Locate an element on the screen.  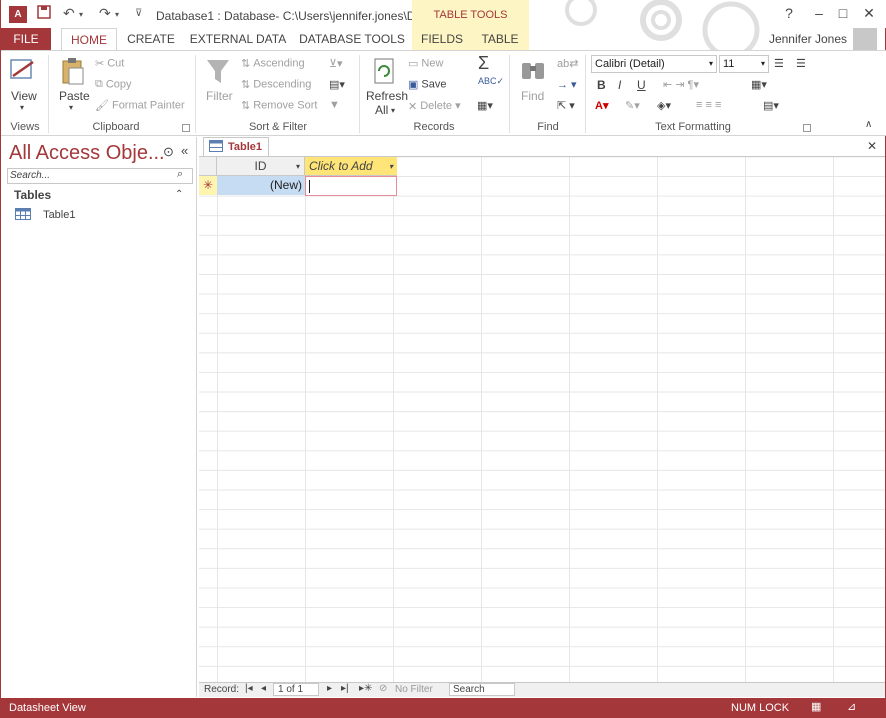
tab-table1: Table1 is located at coordinates (236, 146).